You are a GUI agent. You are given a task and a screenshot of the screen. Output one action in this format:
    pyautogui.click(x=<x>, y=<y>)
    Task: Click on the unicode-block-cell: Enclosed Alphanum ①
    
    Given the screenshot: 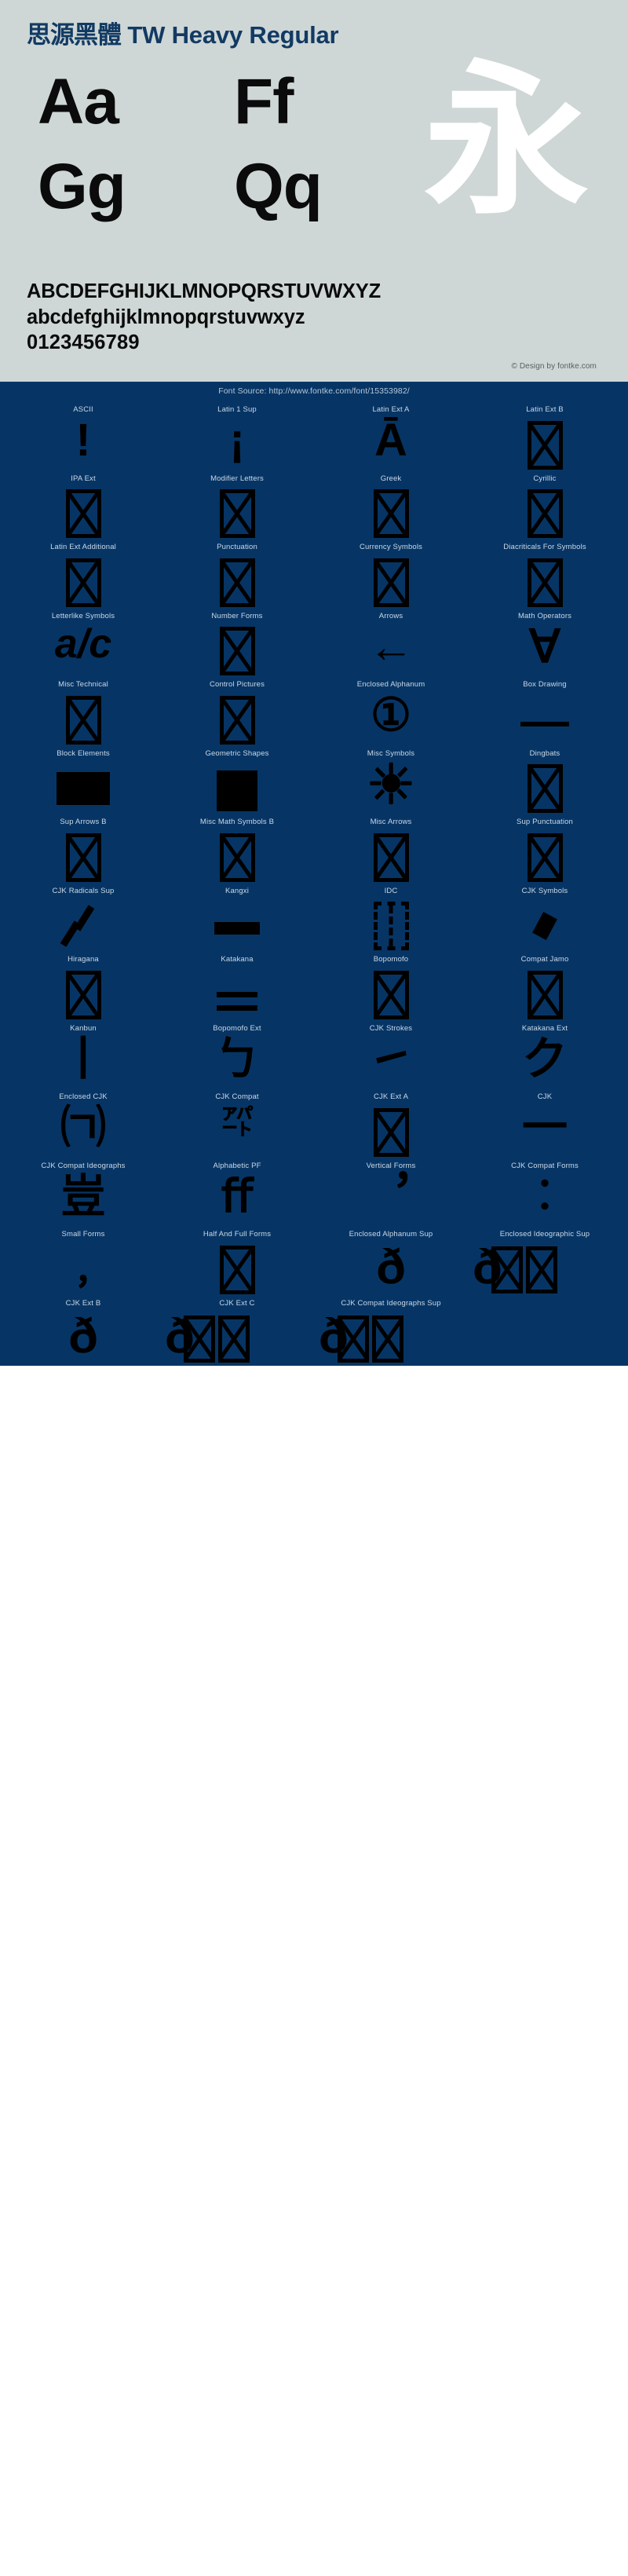 What is the action you would take?
    pyautogui.click(x=391, y=710)
    